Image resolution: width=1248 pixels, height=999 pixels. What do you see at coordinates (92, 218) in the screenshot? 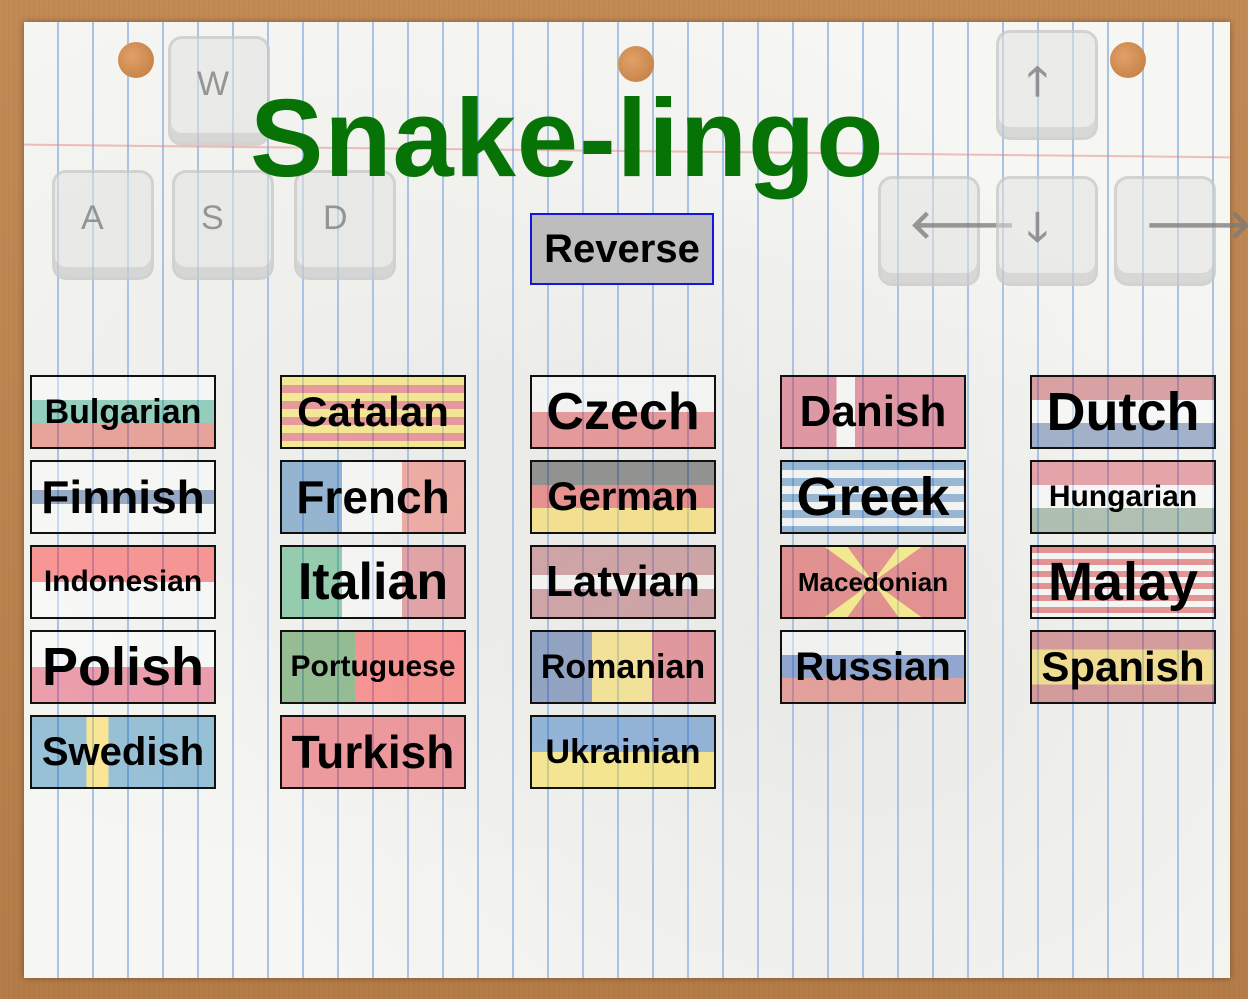
I see `a-key-label: A` at bounding box center [92, 218].